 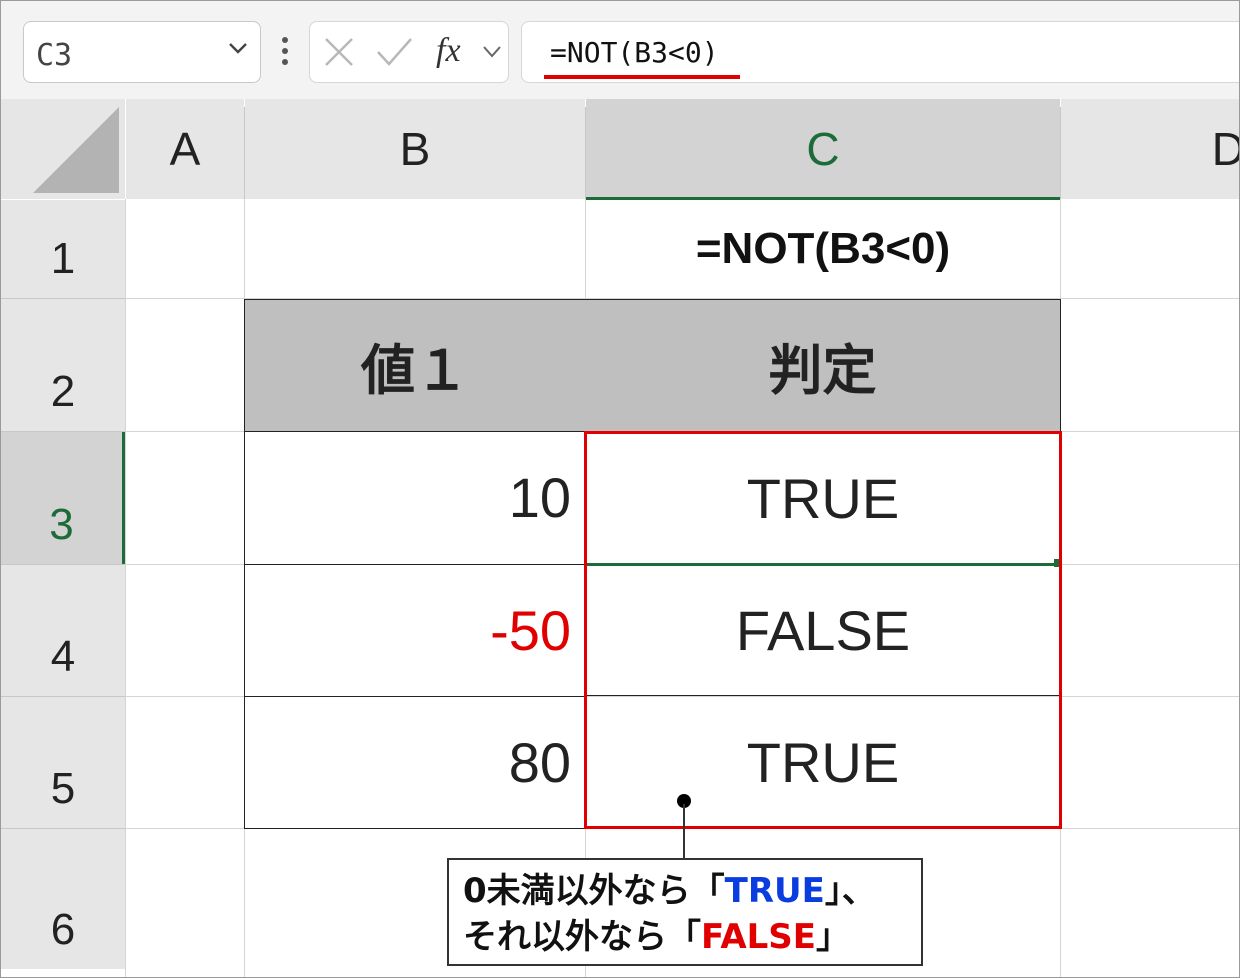 I want to click on table-header-value: 値１, so click(x=415, y=365).